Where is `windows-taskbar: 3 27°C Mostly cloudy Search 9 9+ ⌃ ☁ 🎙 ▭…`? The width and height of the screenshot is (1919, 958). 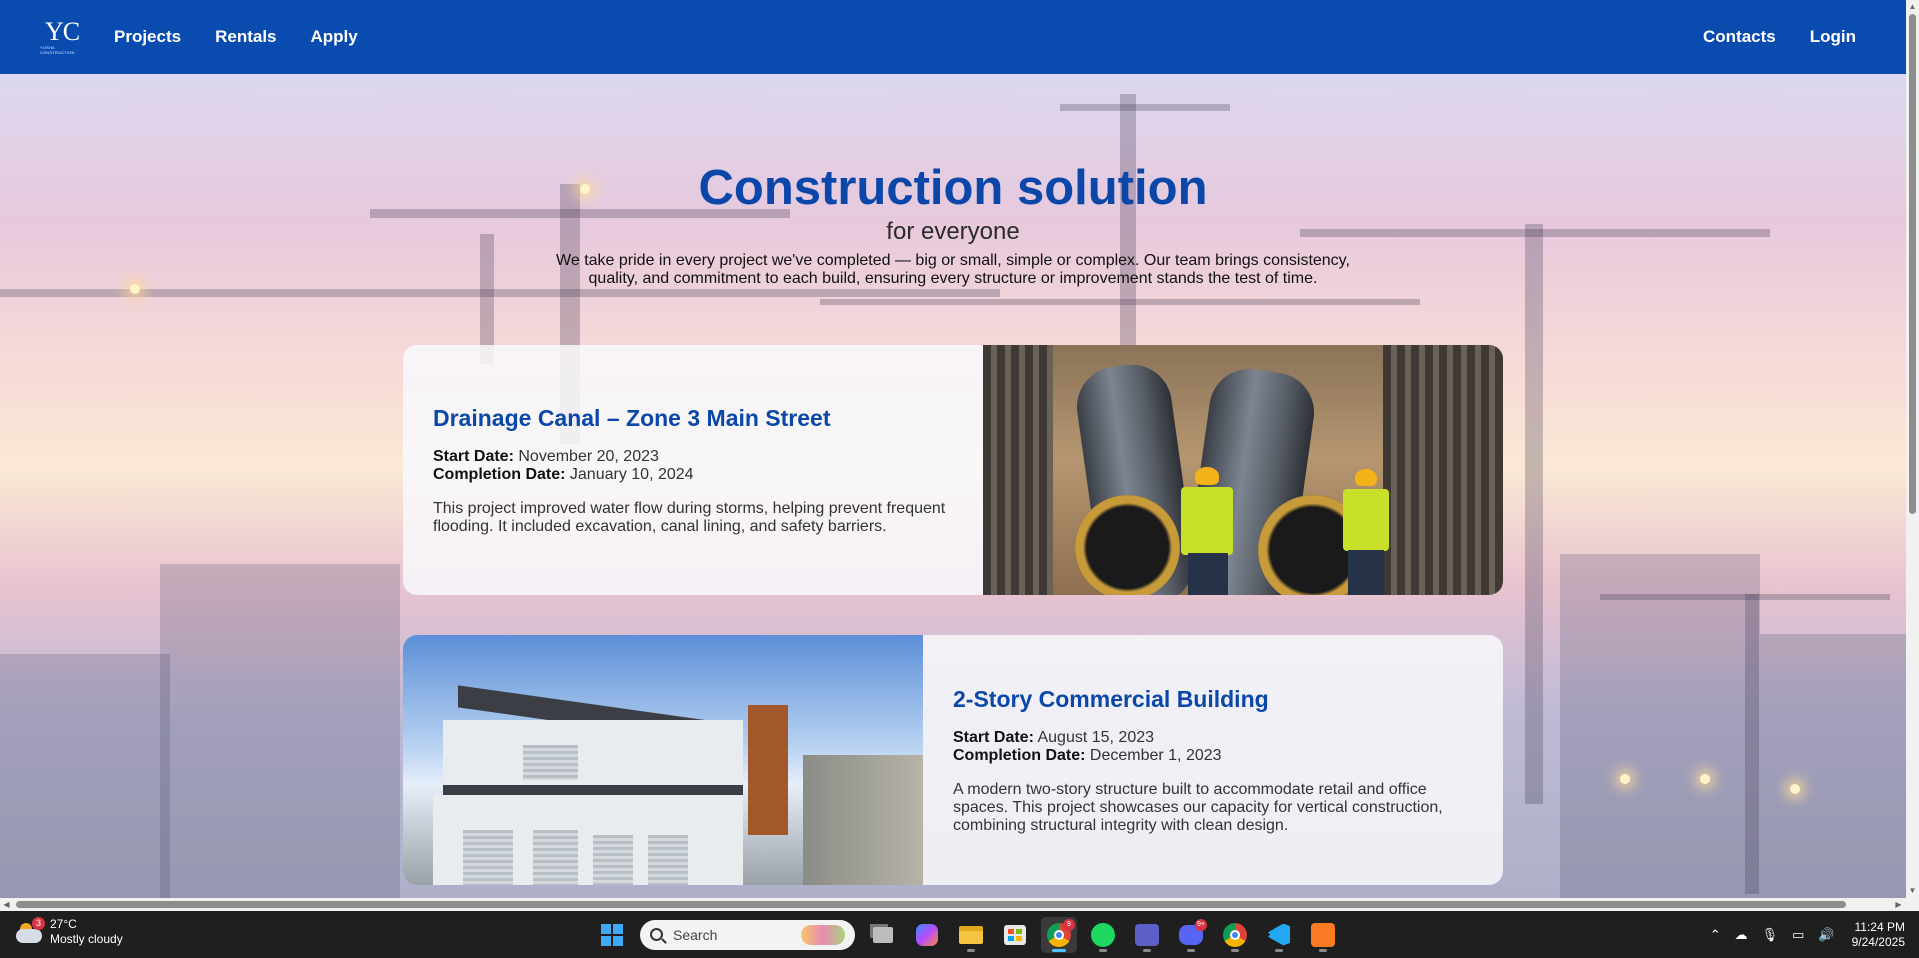
windows-taskbar: 3 27°C Mostly cloudy Search 9 9+ ⌃ ☁ 🎙 ▭… is located at coordinates (959, 934).